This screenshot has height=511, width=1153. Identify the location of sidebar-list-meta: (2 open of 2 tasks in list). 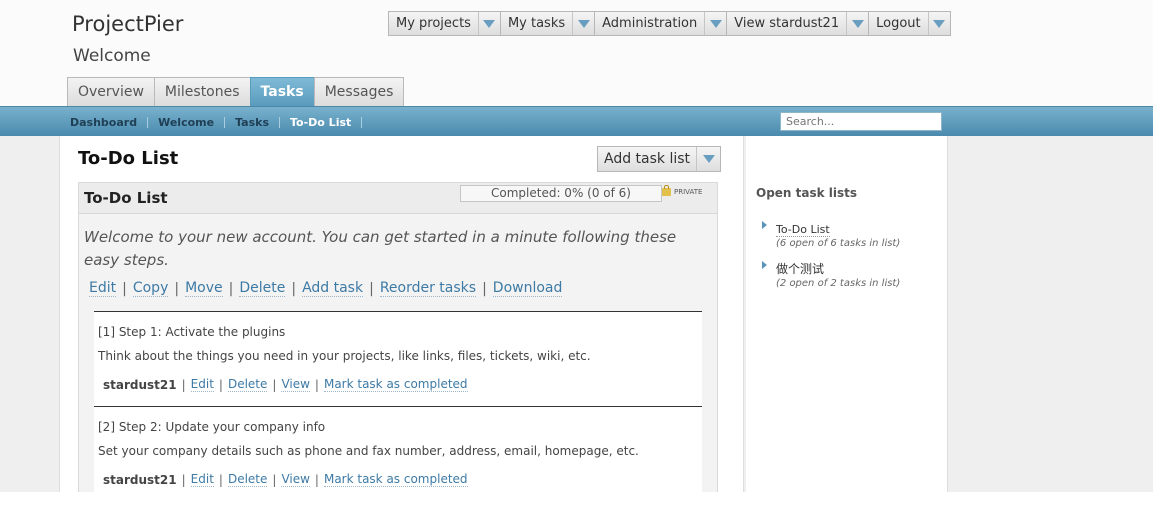
(838, 283).